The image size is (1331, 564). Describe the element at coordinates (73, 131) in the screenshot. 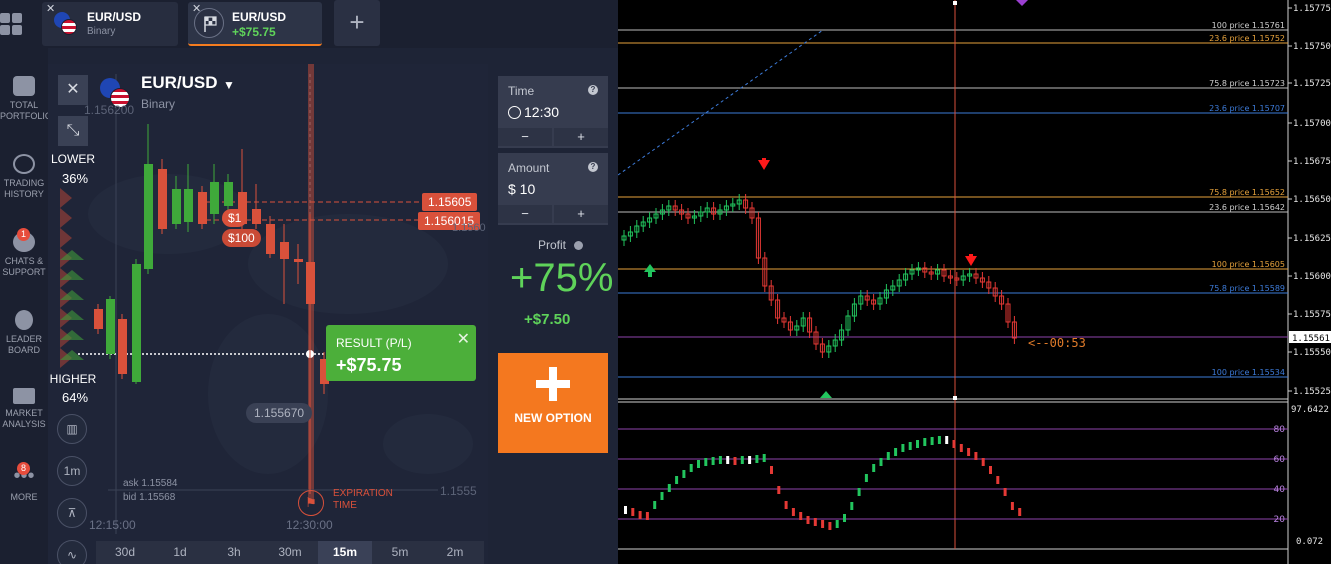

I see `collapse-icon: ⤡` at that location.